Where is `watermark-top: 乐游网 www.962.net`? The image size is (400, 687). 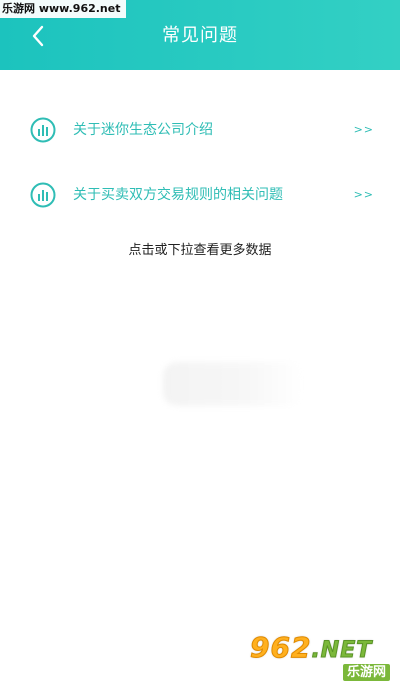 watermark-top: 乐游网 www.962.net is located at coordinates (63, 9).